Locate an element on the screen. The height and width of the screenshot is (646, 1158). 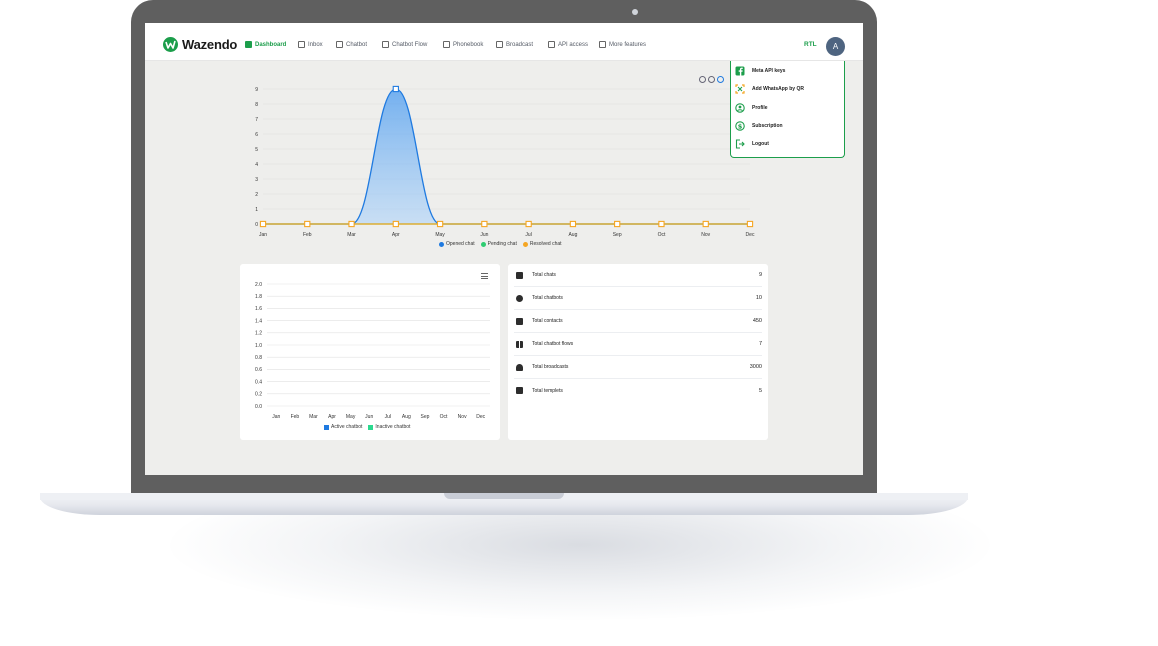
legend-item-resolved: Resolved chat is located at coordinates (542, 244).